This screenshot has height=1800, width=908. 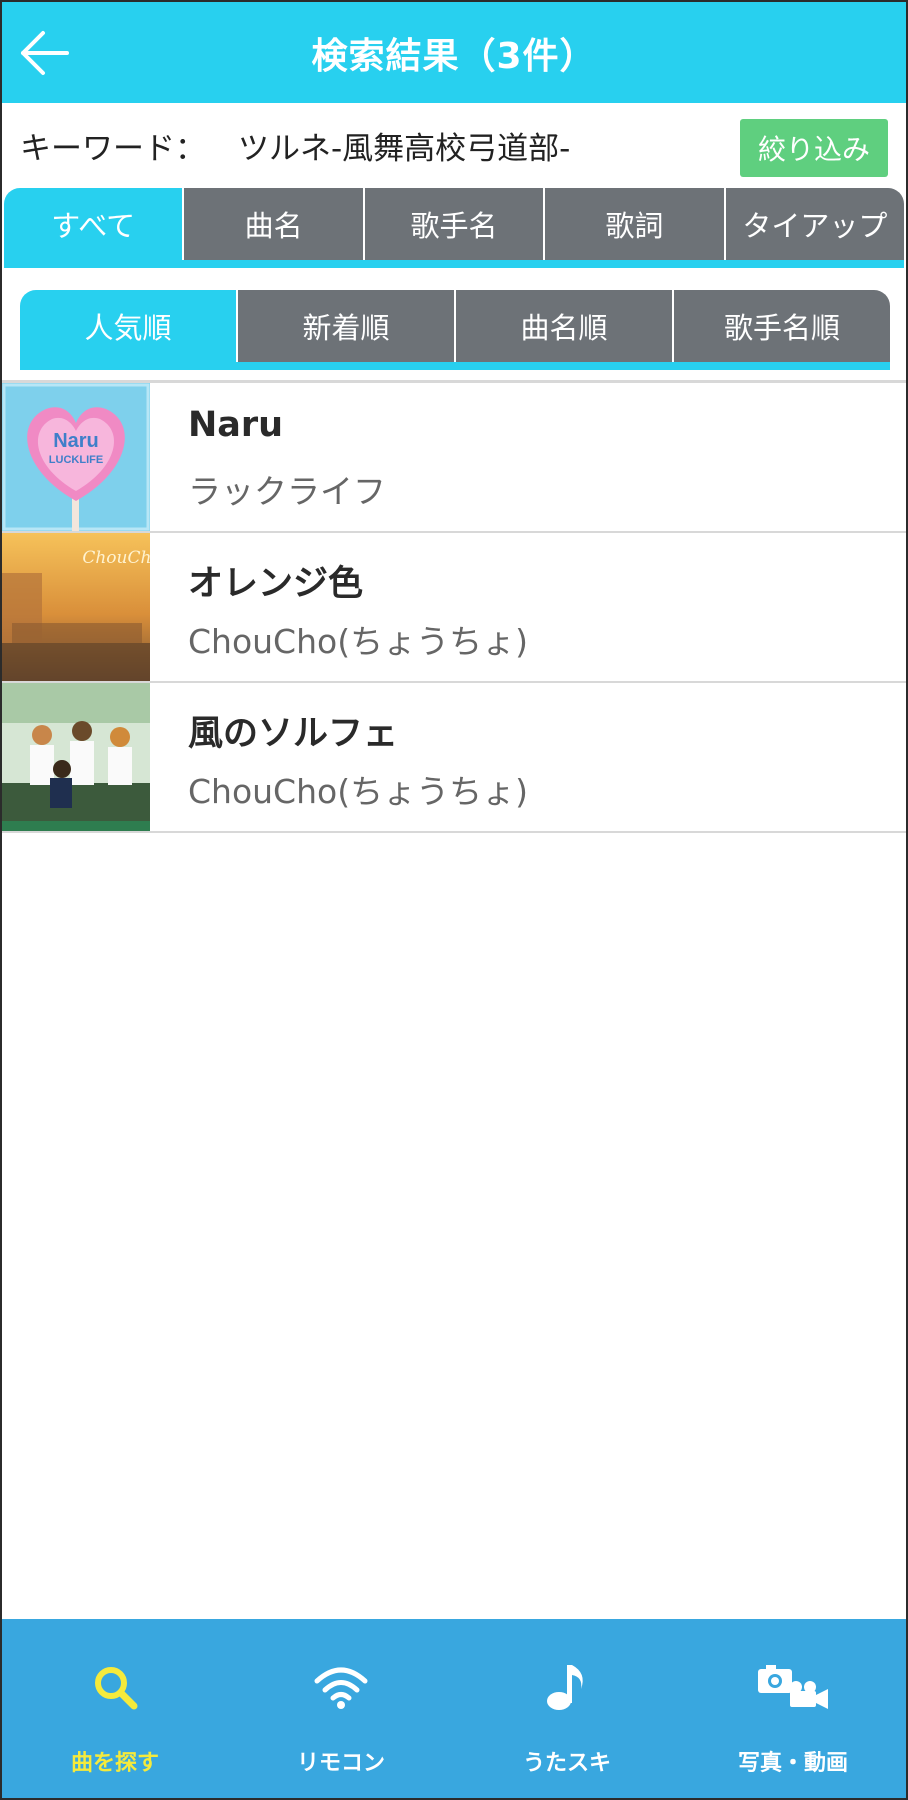 I want to click on list-item: ChouCho オレンジ色 ChouCho(ちょうちょ), so click(x=454, y=608).